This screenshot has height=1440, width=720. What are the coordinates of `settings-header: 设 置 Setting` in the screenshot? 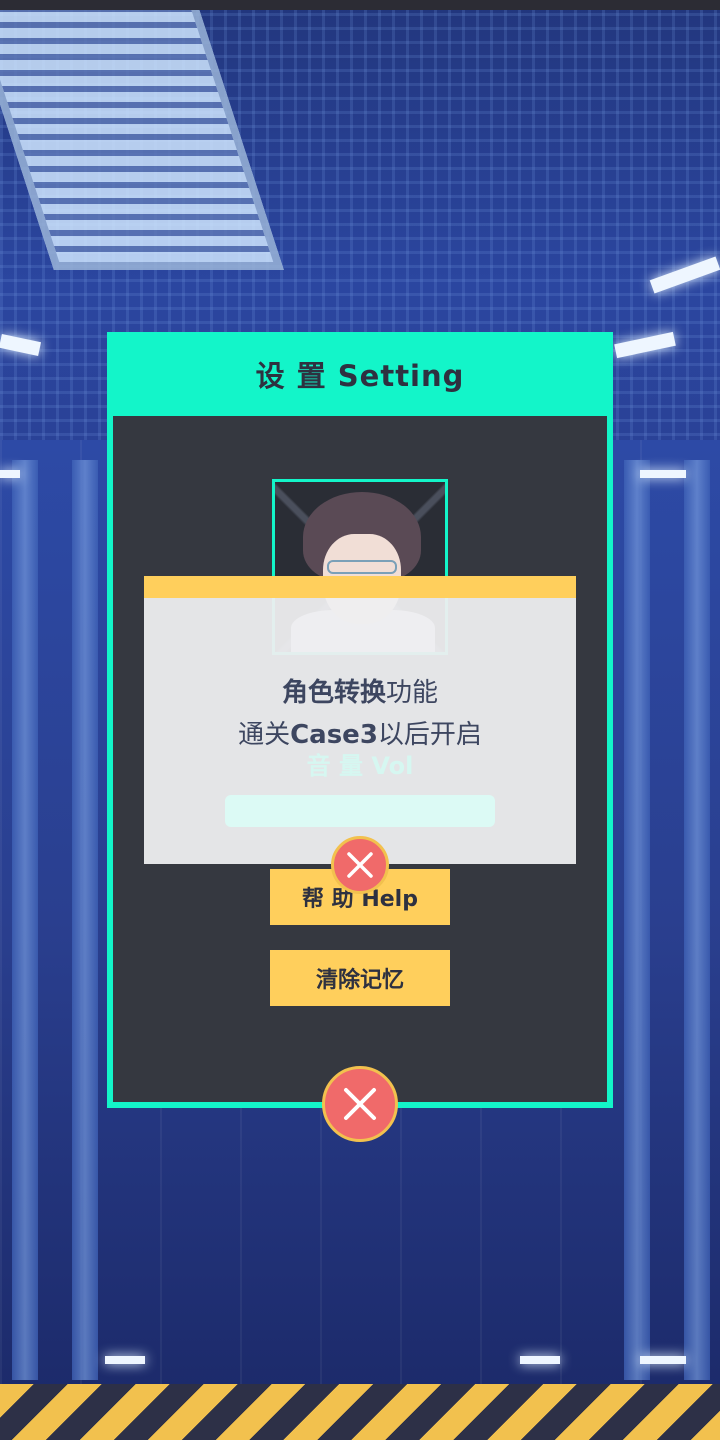 It's located at (360, 374).